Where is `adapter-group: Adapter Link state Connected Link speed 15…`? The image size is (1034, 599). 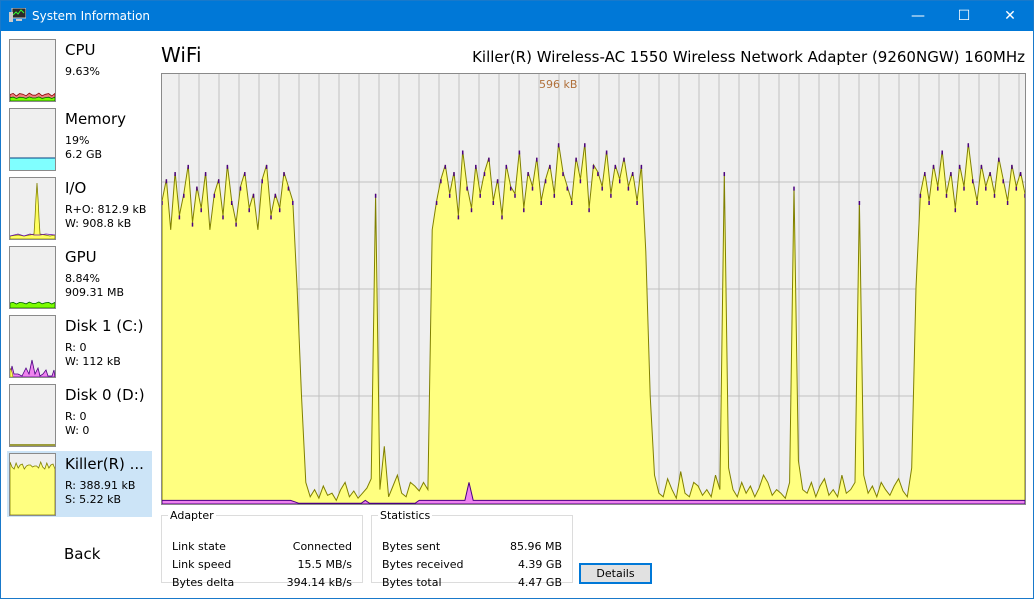 adapter-group: Adapter Link state Connected Link speed 15… is located at coordinates (262, 549).